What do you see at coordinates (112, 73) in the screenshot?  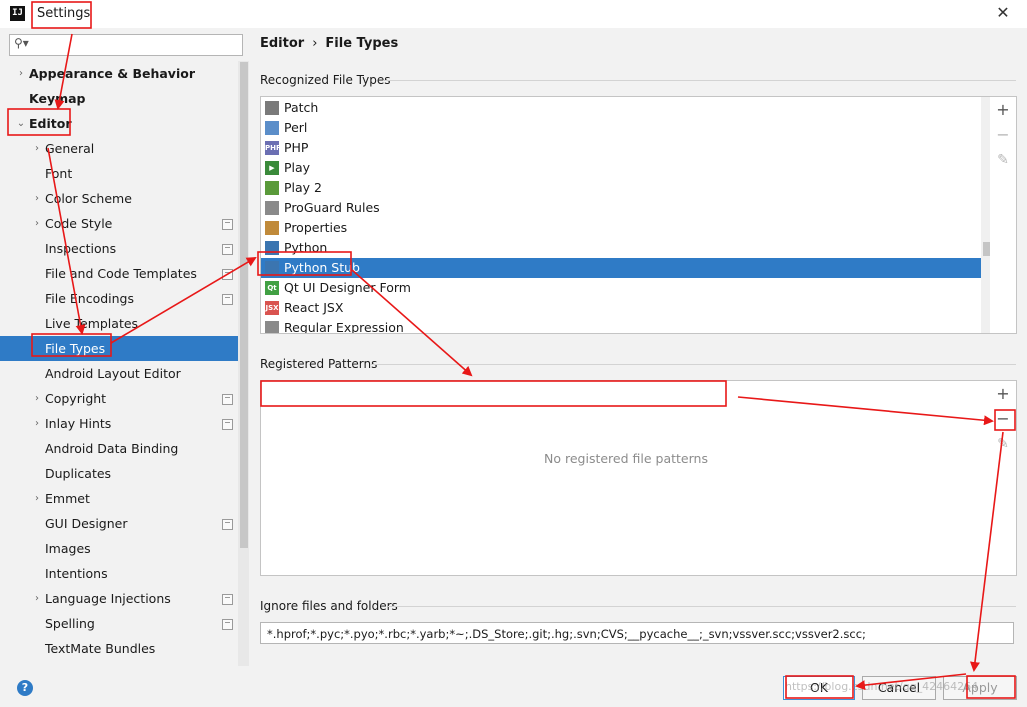 I see `sidebar-item-label: Appearance & Behavior` at bounding box center [112, 73].